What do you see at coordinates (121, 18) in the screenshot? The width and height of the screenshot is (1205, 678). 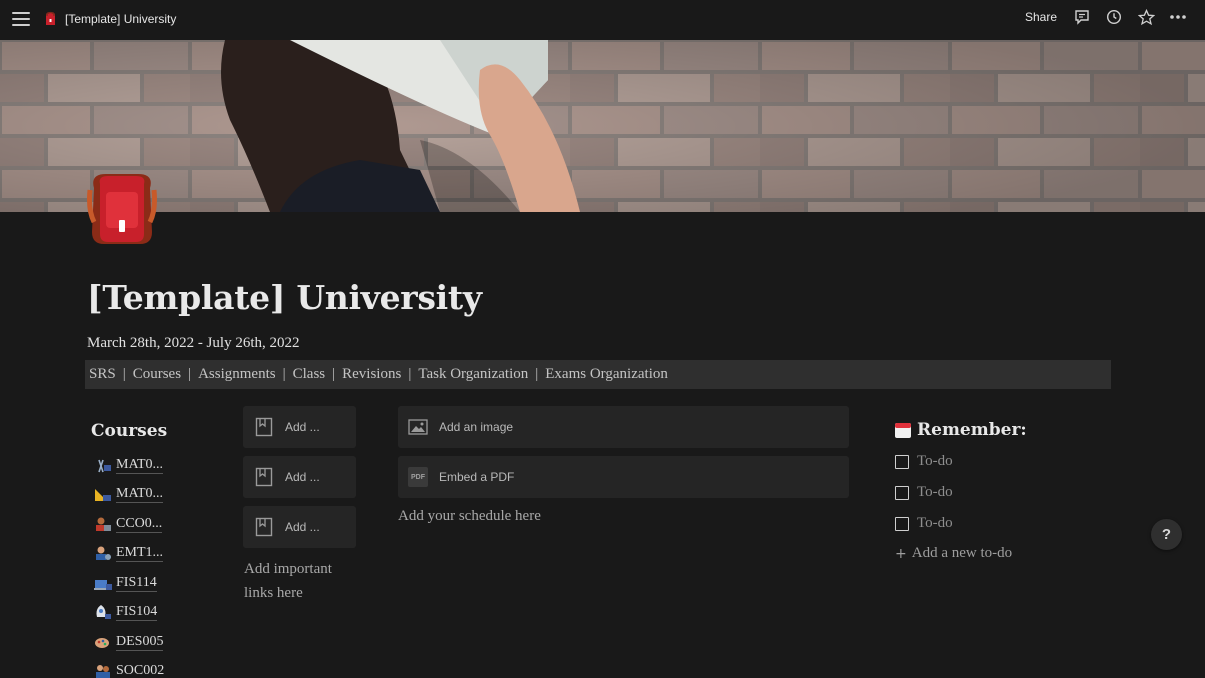 I see `breadcrumb-label: [Template] University` at bounding box center [121, 18].